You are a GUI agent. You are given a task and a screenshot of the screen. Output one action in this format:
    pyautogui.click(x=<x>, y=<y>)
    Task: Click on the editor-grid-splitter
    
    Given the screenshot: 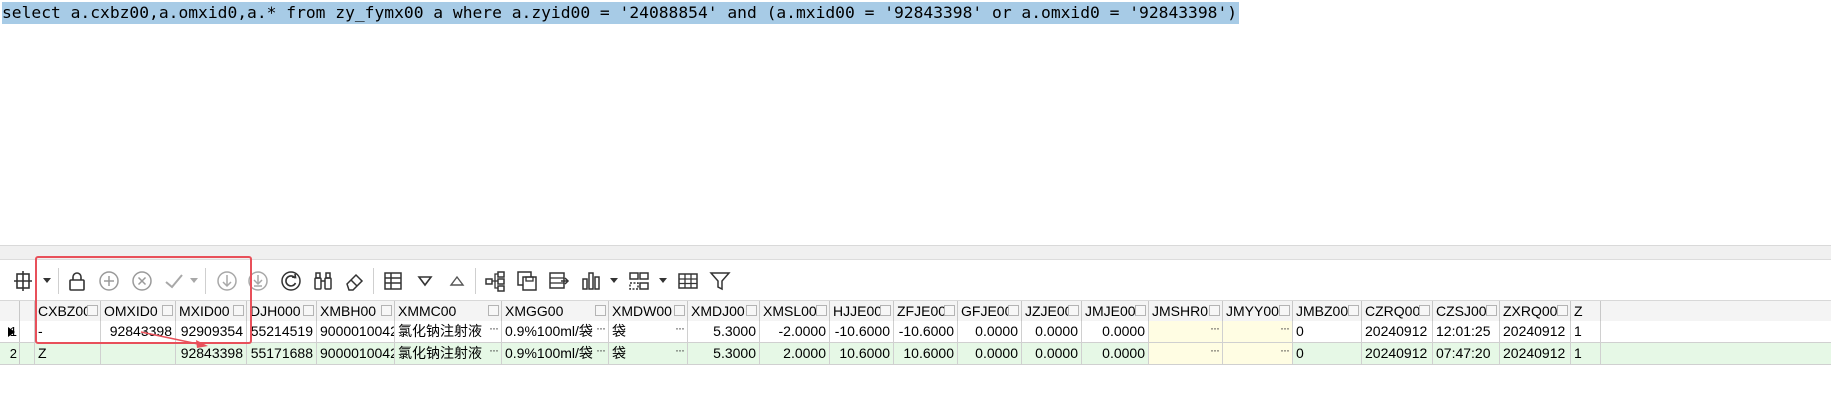 What is the action you would take?
    pyautogui.click(x=915, y=253)
    